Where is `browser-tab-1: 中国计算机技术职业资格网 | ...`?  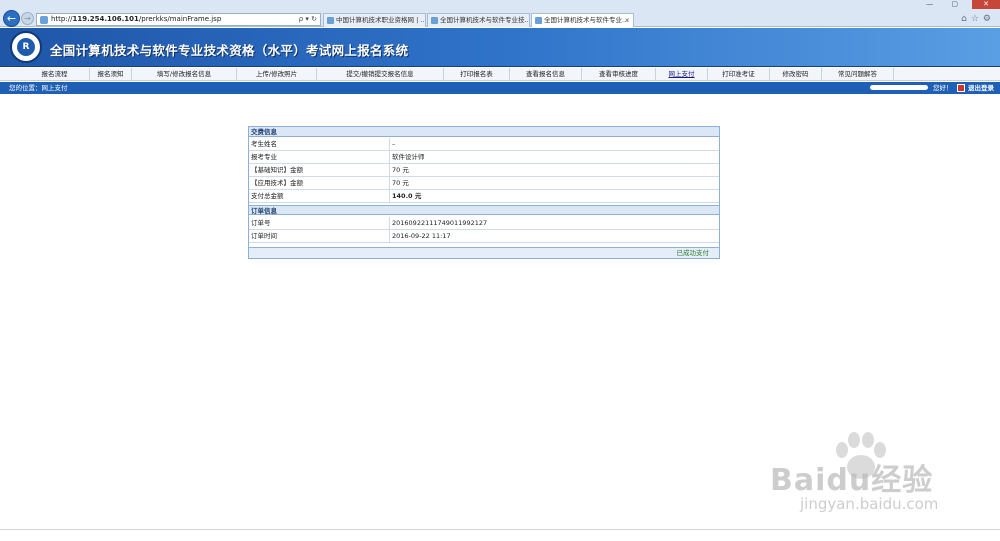
browser-tab-1: 中国计算机技术职业资格网 | ... is located at coordinates (374, 20).